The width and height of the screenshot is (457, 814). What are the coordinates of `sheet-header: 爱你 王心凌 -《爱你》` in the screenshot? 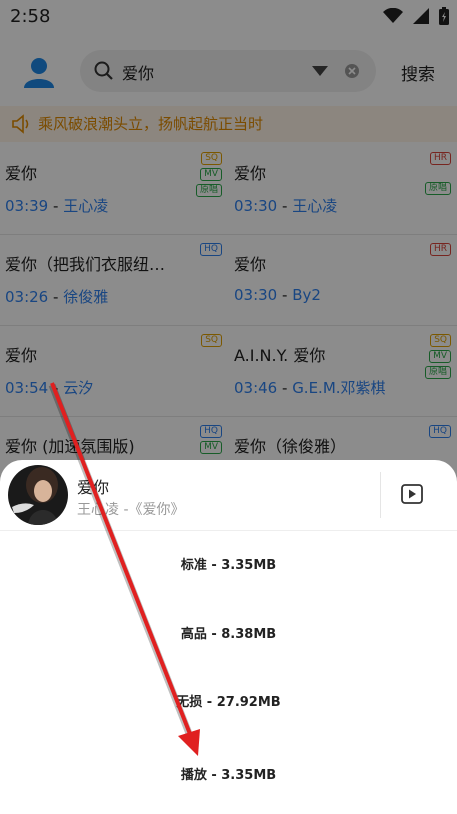 It's located at (228, 495).